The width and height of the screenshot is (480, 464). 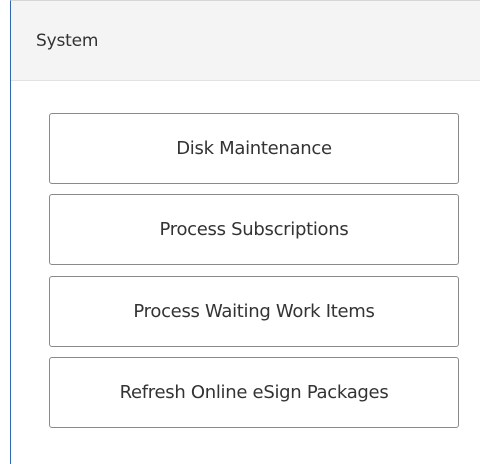 I want to click on refresh-online-esign-packages-button: Refresh Online eSign Packages, so click(x=254, y=392).